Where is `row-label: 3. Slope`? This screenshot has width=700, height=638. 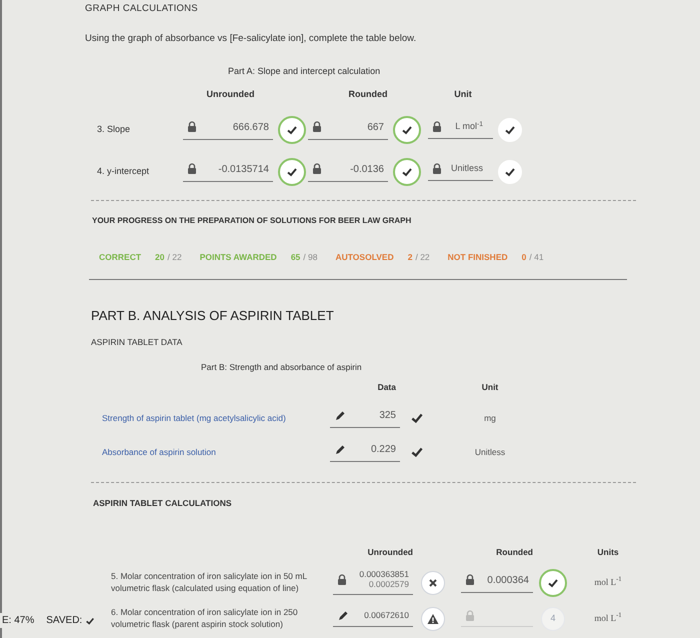 row-label: 3. Slope is located at coordinates (114, 129).